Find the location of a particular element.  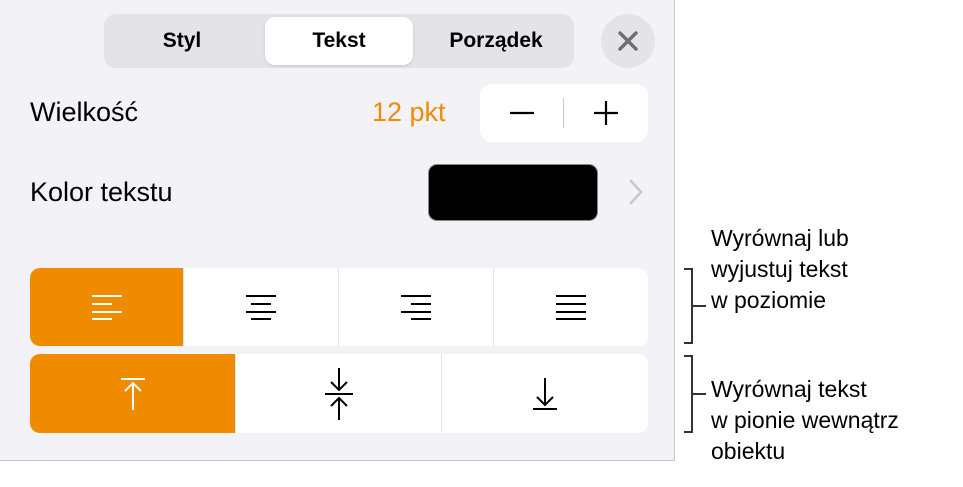

size-stepper is located at coordinates (564, 113).